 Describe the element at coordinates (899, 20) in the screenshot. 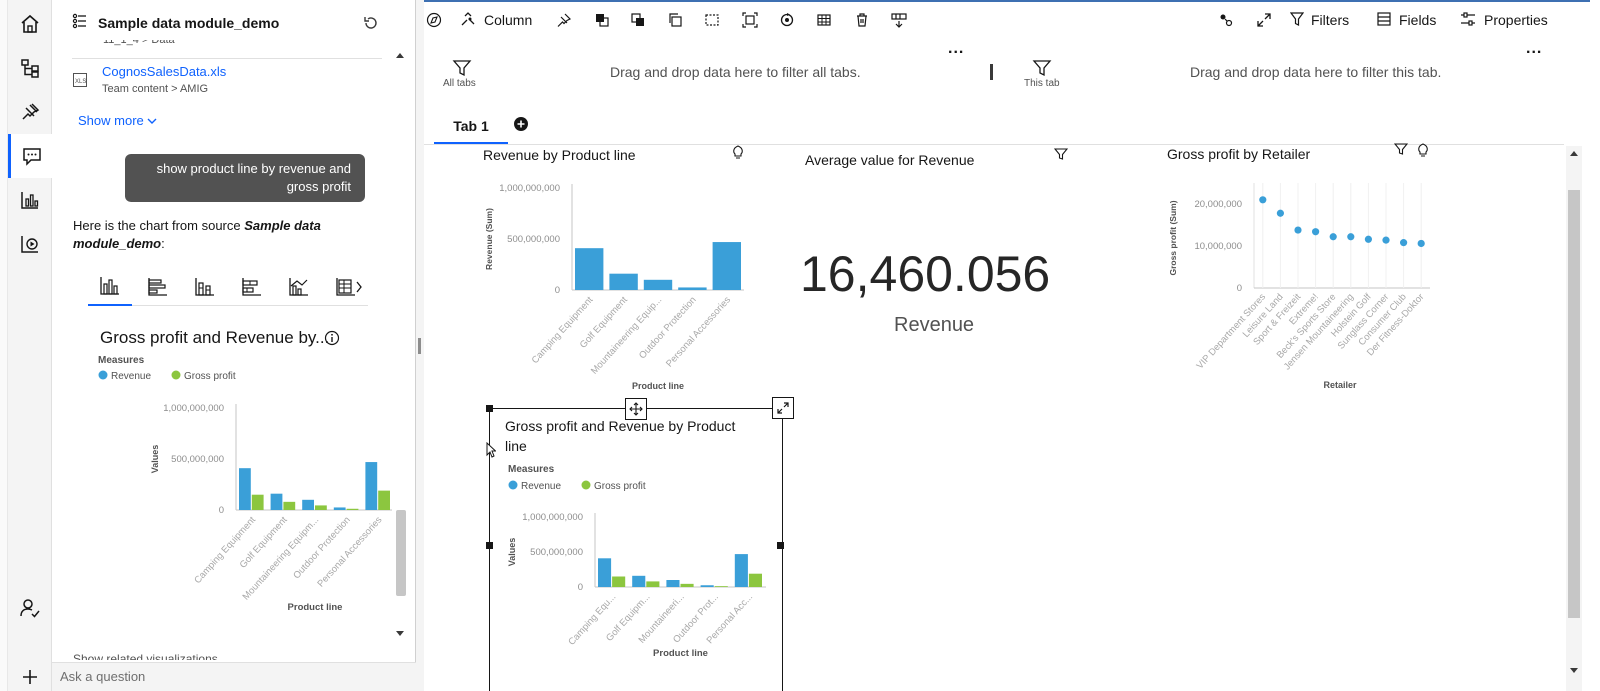

I see `drill-through-icon` at that location.